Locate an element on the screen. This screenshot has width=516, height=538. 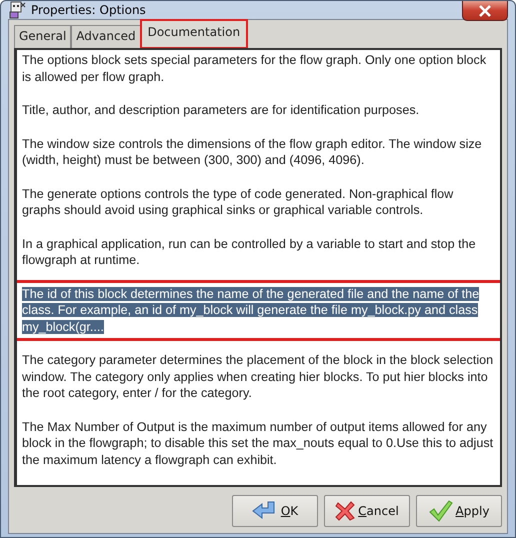
apply-button: Apply is located at coordinates (459, 511).